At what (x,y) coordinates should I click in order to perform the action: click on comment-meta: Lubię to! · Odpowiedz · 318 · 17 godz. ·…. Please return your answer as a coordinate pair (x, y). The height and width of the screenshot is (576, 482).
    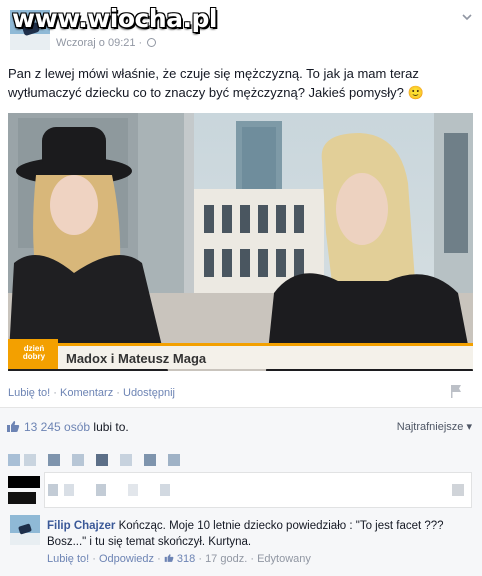
    Looking at the image, I should click on (179, 559).